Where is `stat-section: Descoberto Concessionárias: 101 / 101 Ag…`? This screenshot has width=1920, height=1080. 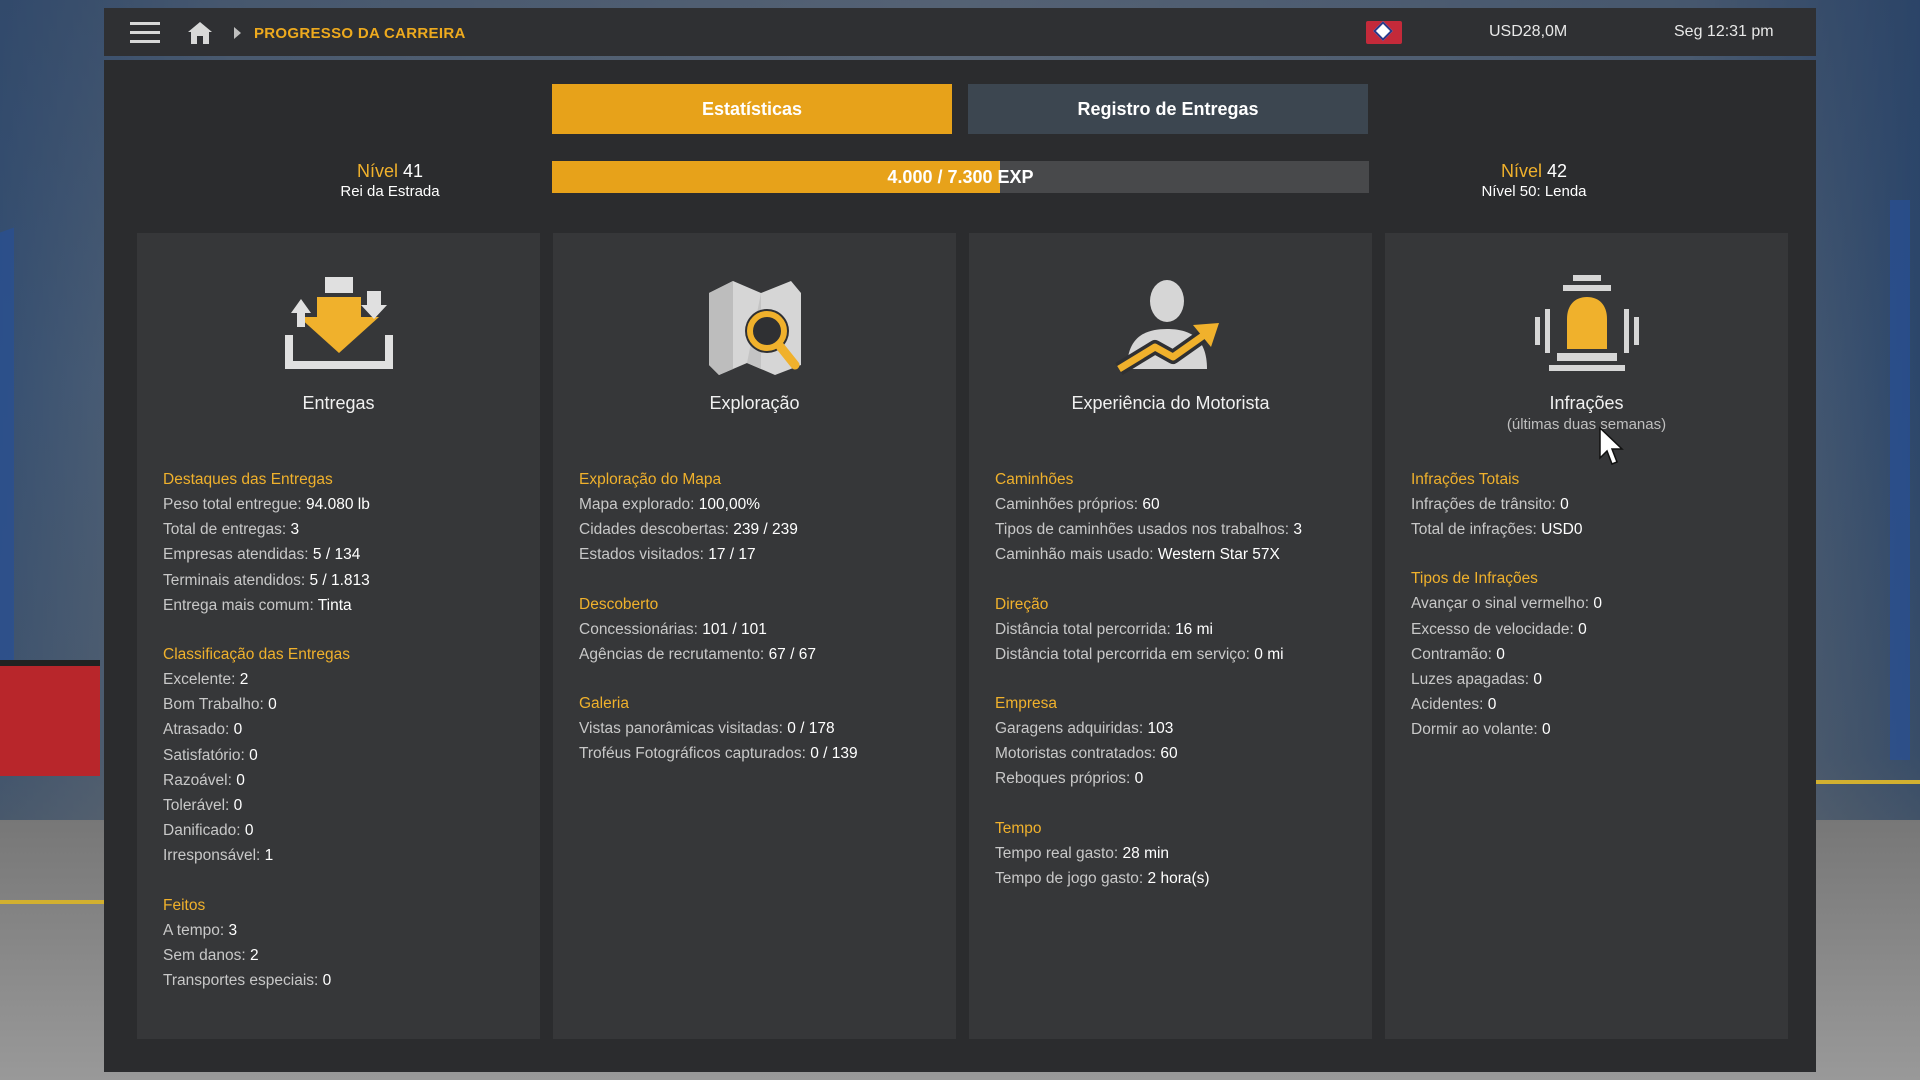
stat-section: Descoberto Concessionárias: 101 / 101 Ag… is located at coordinates (762, 629).